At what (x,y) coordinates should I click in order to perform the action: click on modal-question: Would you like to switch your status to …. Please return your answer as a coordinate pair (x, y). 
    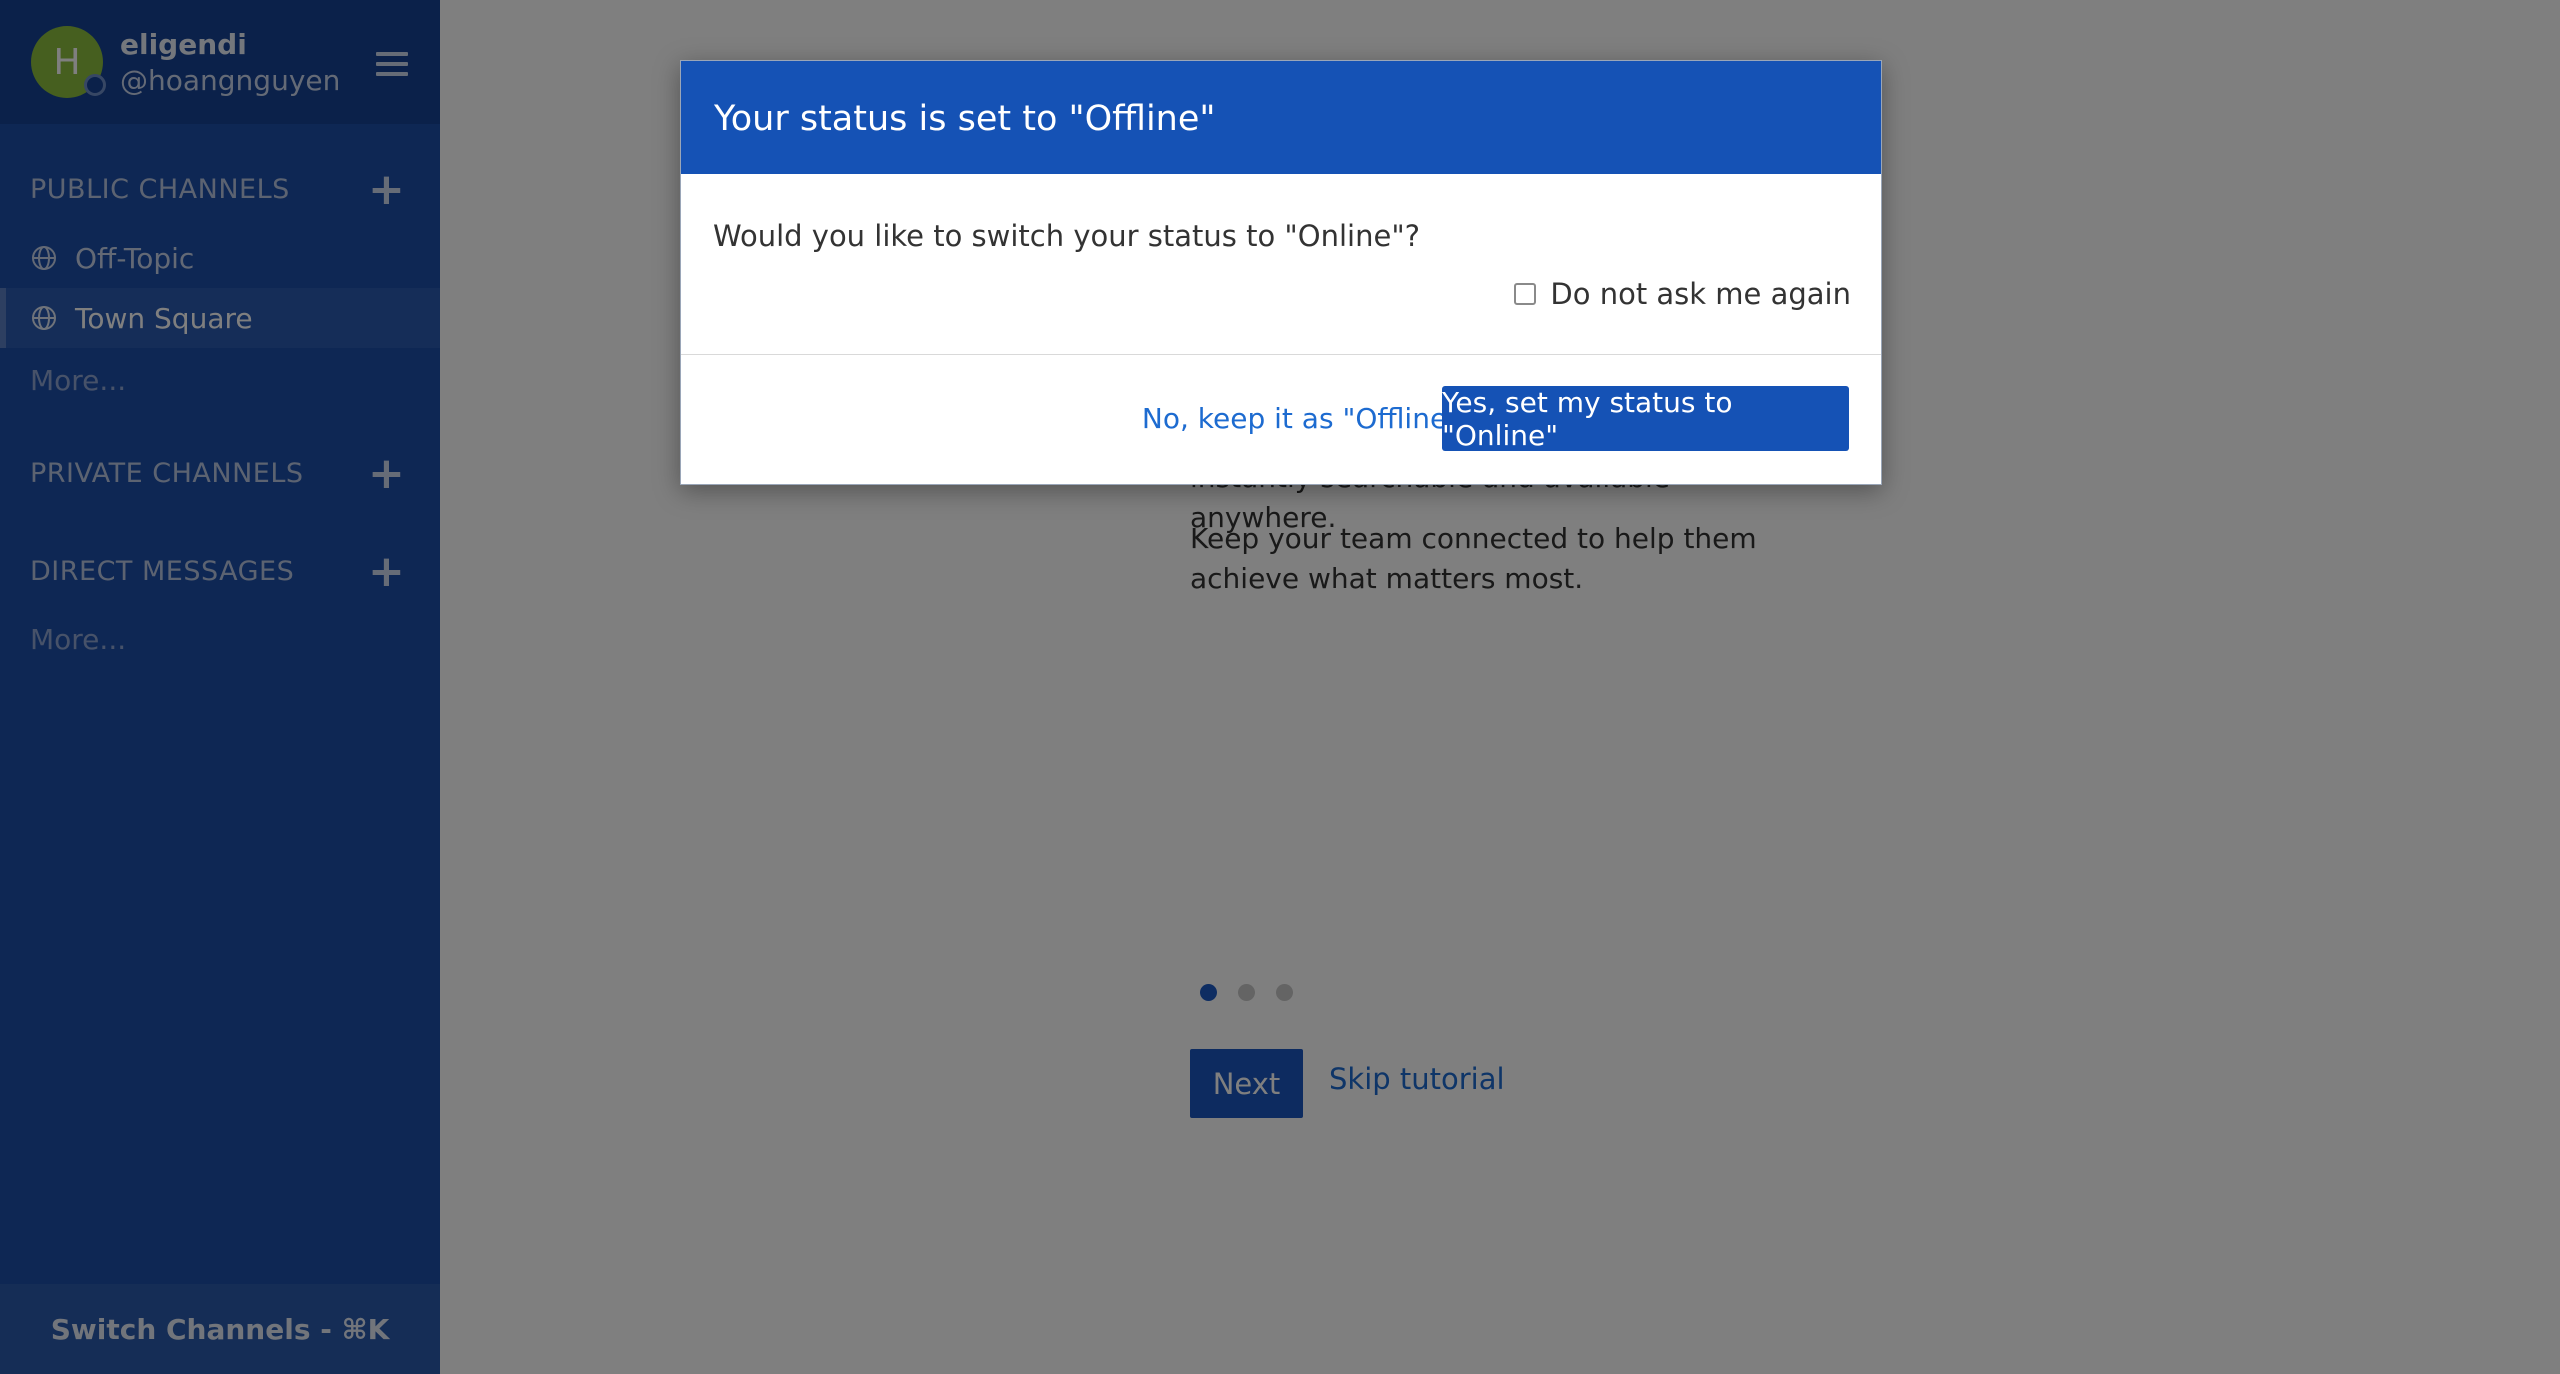
    Looking at the image, I should click on (1067, 236).